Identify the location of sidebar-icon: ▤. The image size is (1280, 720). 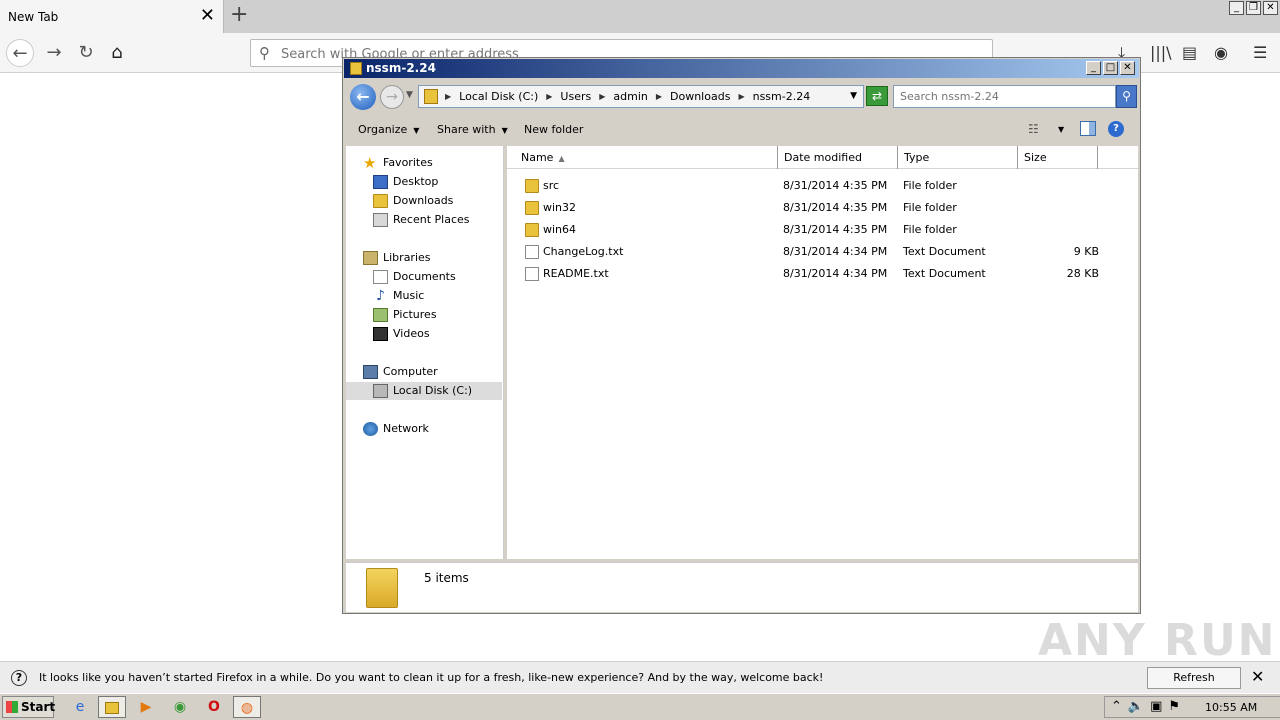
(1189, 52).